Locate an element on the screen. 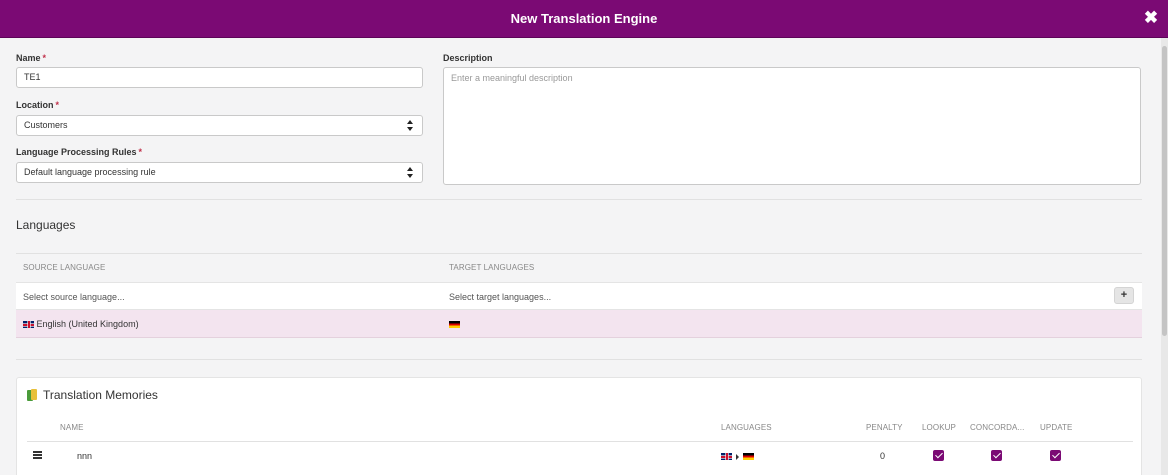 Image resolution: width=1168 pixels, height=475 pixels. name-input: TE1 is located at coordinates (219, 77).